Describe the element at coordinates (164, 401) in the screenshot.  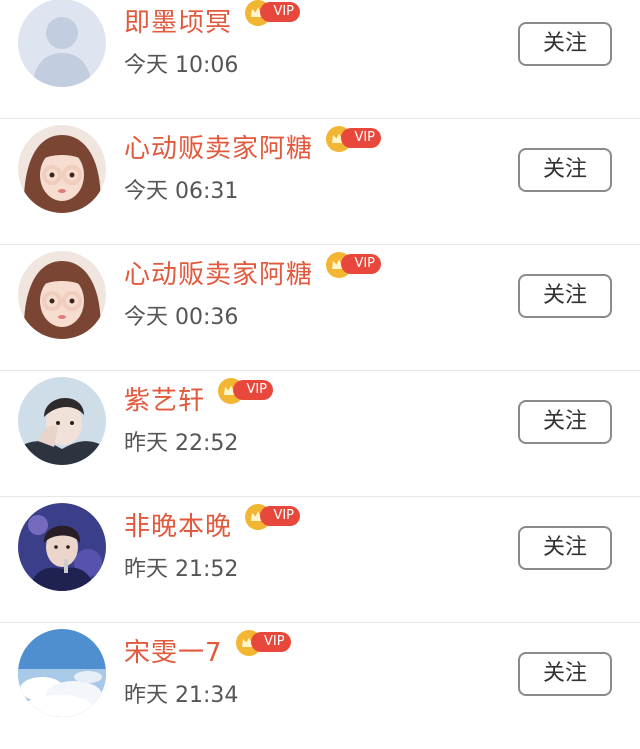
I see `user-name: 紫艺轩` at that location.